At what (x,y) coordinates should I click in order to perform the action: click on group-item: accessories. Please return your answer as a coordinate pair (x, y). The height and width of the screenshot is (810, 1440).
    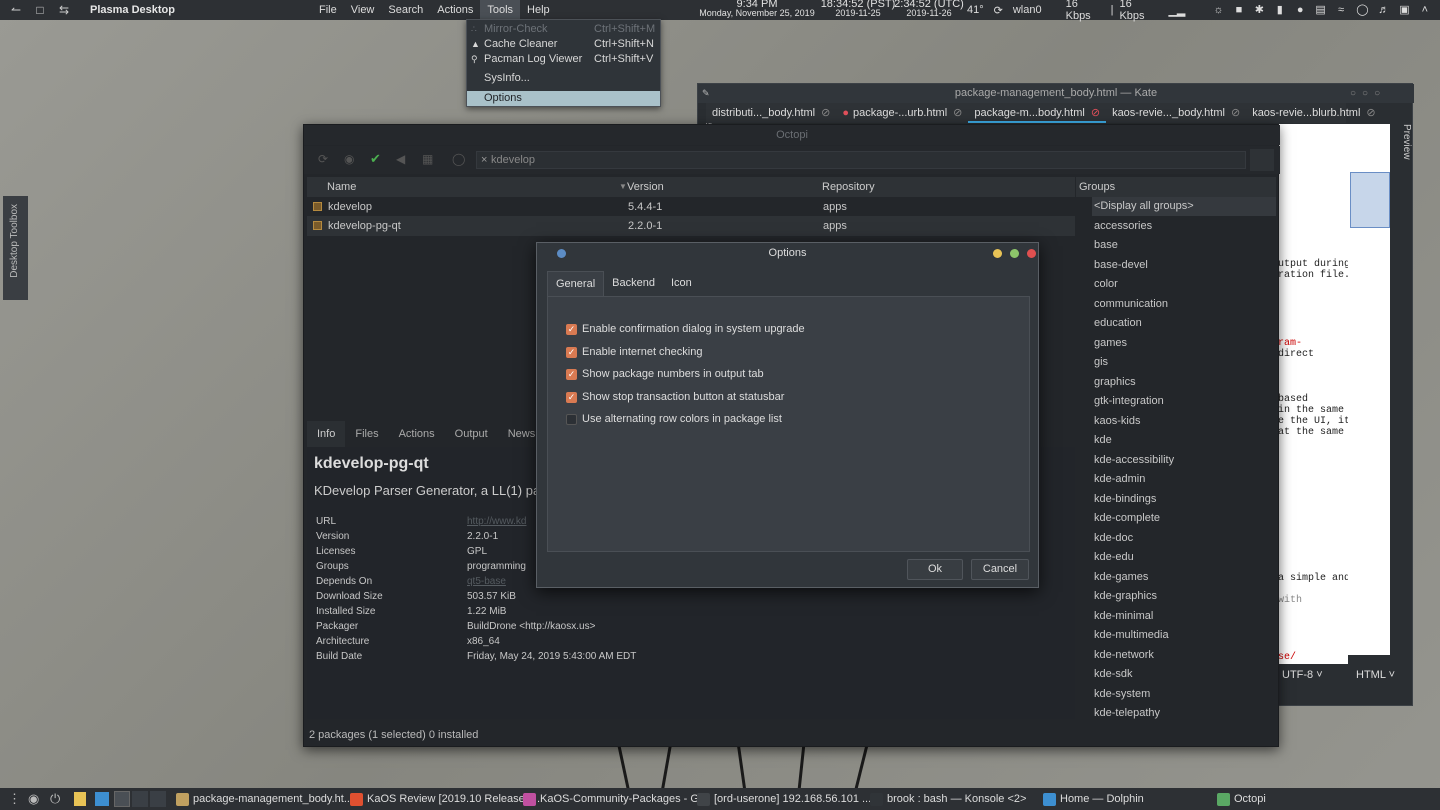
    Looking at the image, I should click on (1184, 226).